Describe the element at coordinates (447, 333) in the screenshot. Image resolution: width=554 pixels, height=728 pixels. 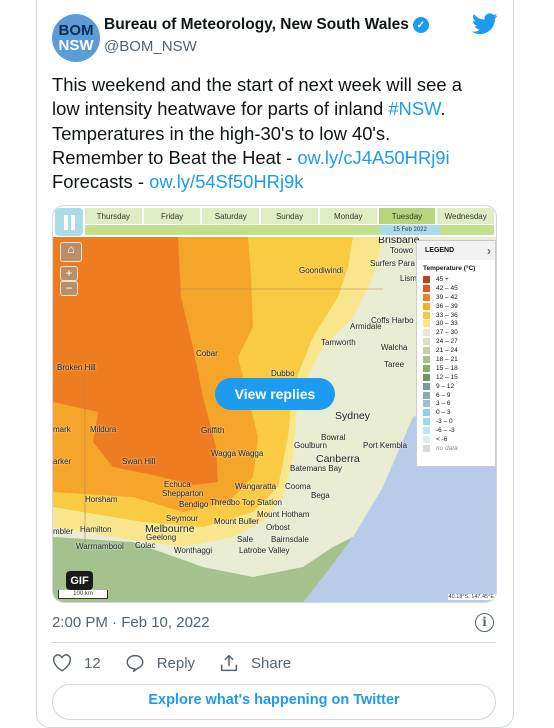
I see `legend-label: 27 – 30` at that location.